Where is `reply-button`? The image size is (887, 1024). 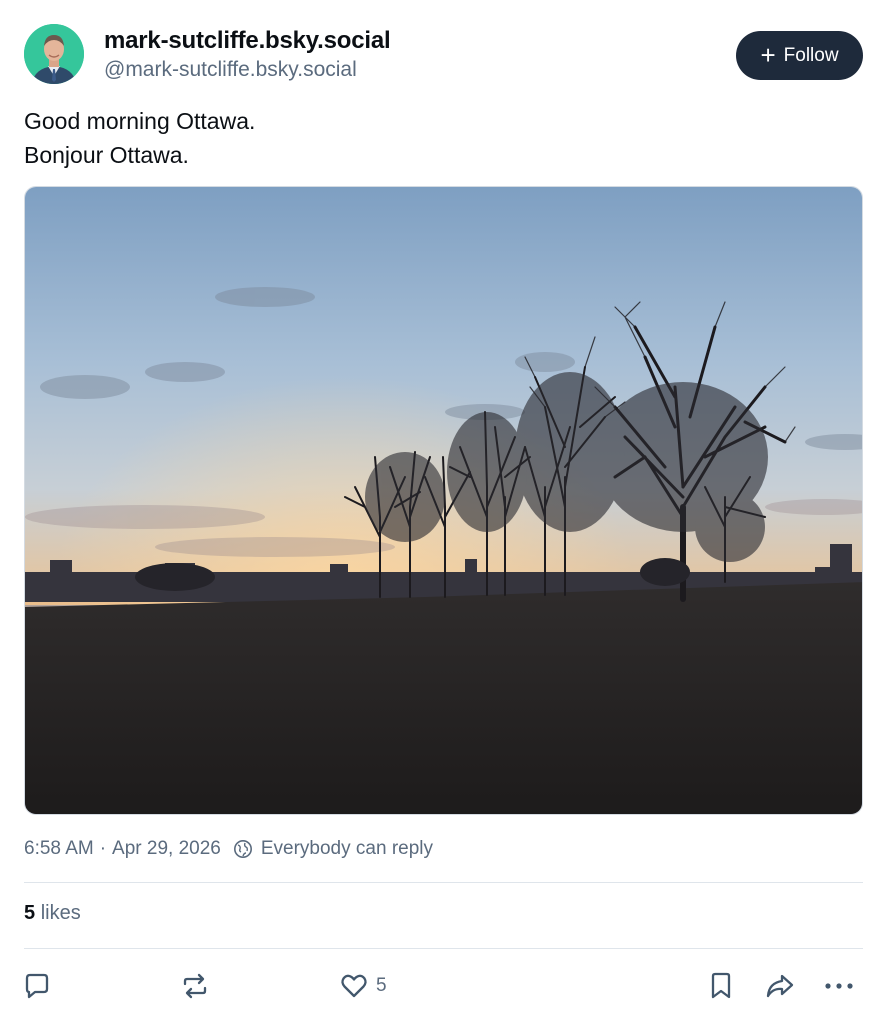
reply-button is located at coordinates (37, 986).